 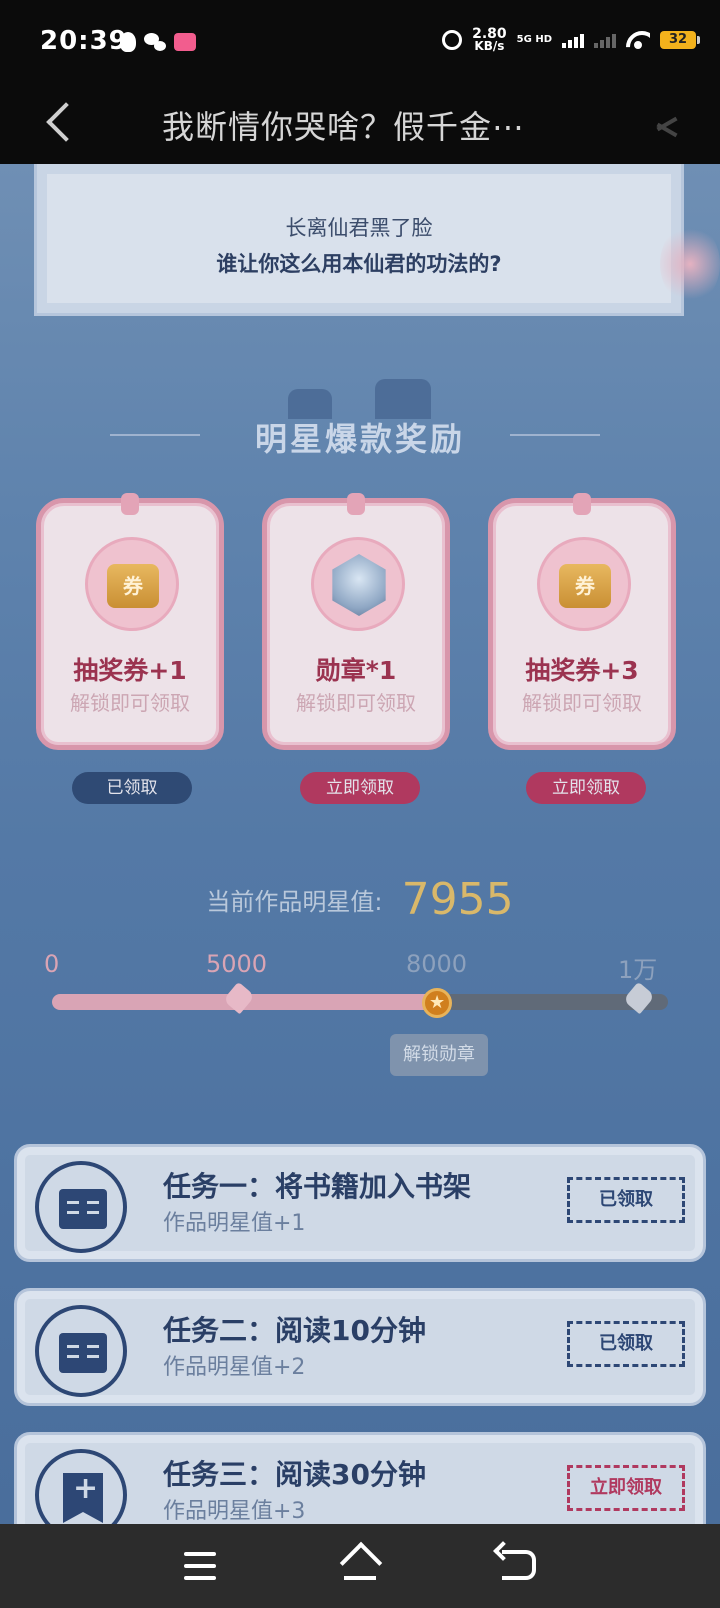 What do you see at coordinates (317, 1186) in the screenshot?
I see `task-title: 任务一：将书籍加入书架` at bounding box center [317, 1186].